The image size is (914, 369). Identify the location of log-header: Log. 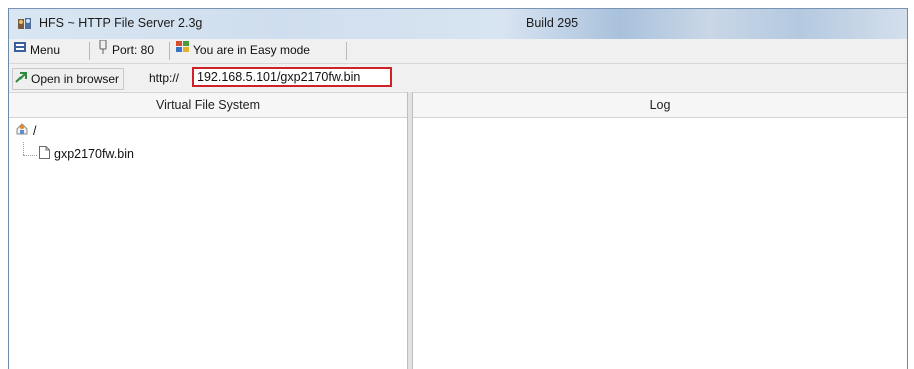
(660, 105).